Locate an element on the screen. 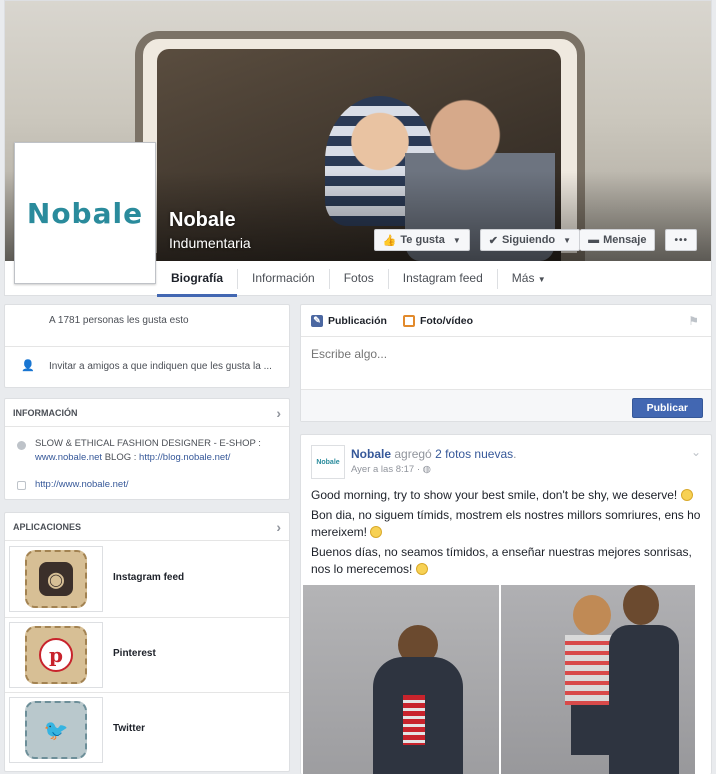 The height and width of the screenshot is (774, 716). page-category: Indumentaria is located at coordinates (210, 243).